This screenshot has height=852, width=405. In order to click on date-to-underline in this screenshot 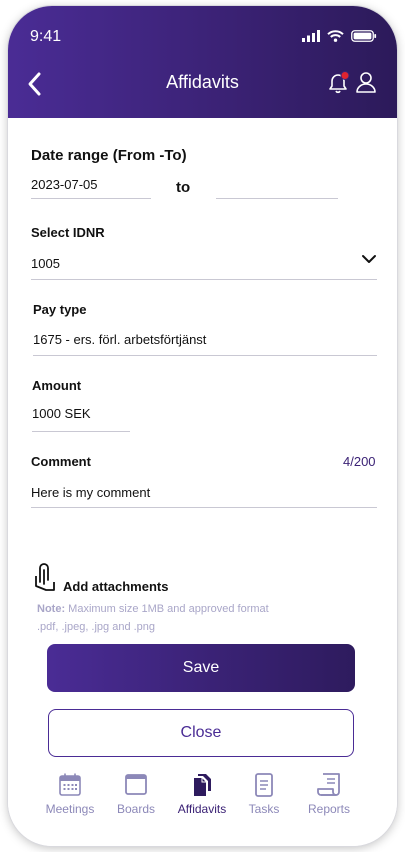, I will do `click(277, 198)`.